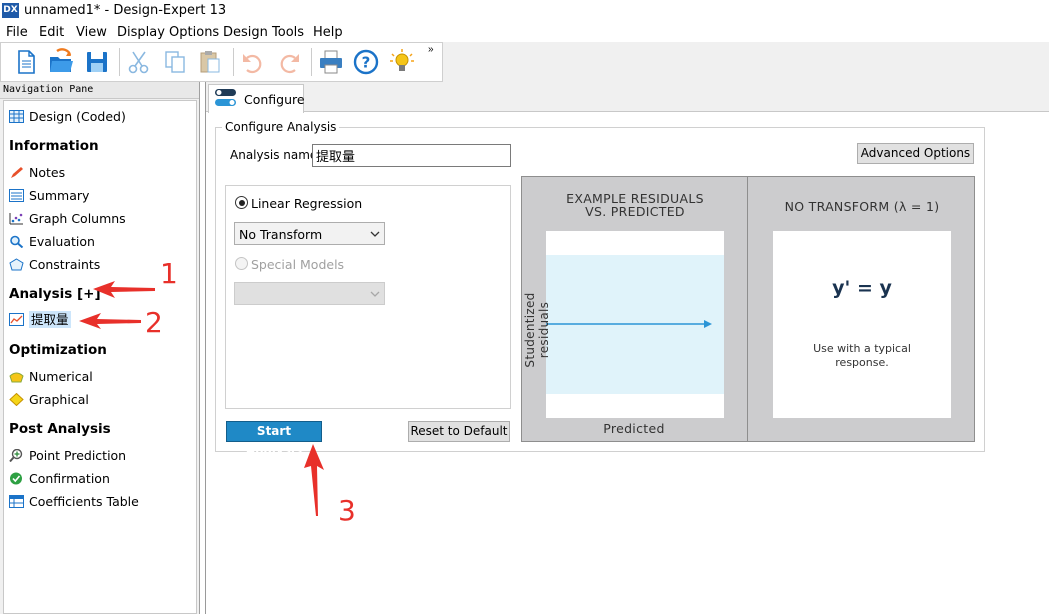 The width and height of the screenshot is (1049, 614). Describe the element at coordinates (59, 399) in the screenshot. I see `nav-item-label: Graphical` at that location.